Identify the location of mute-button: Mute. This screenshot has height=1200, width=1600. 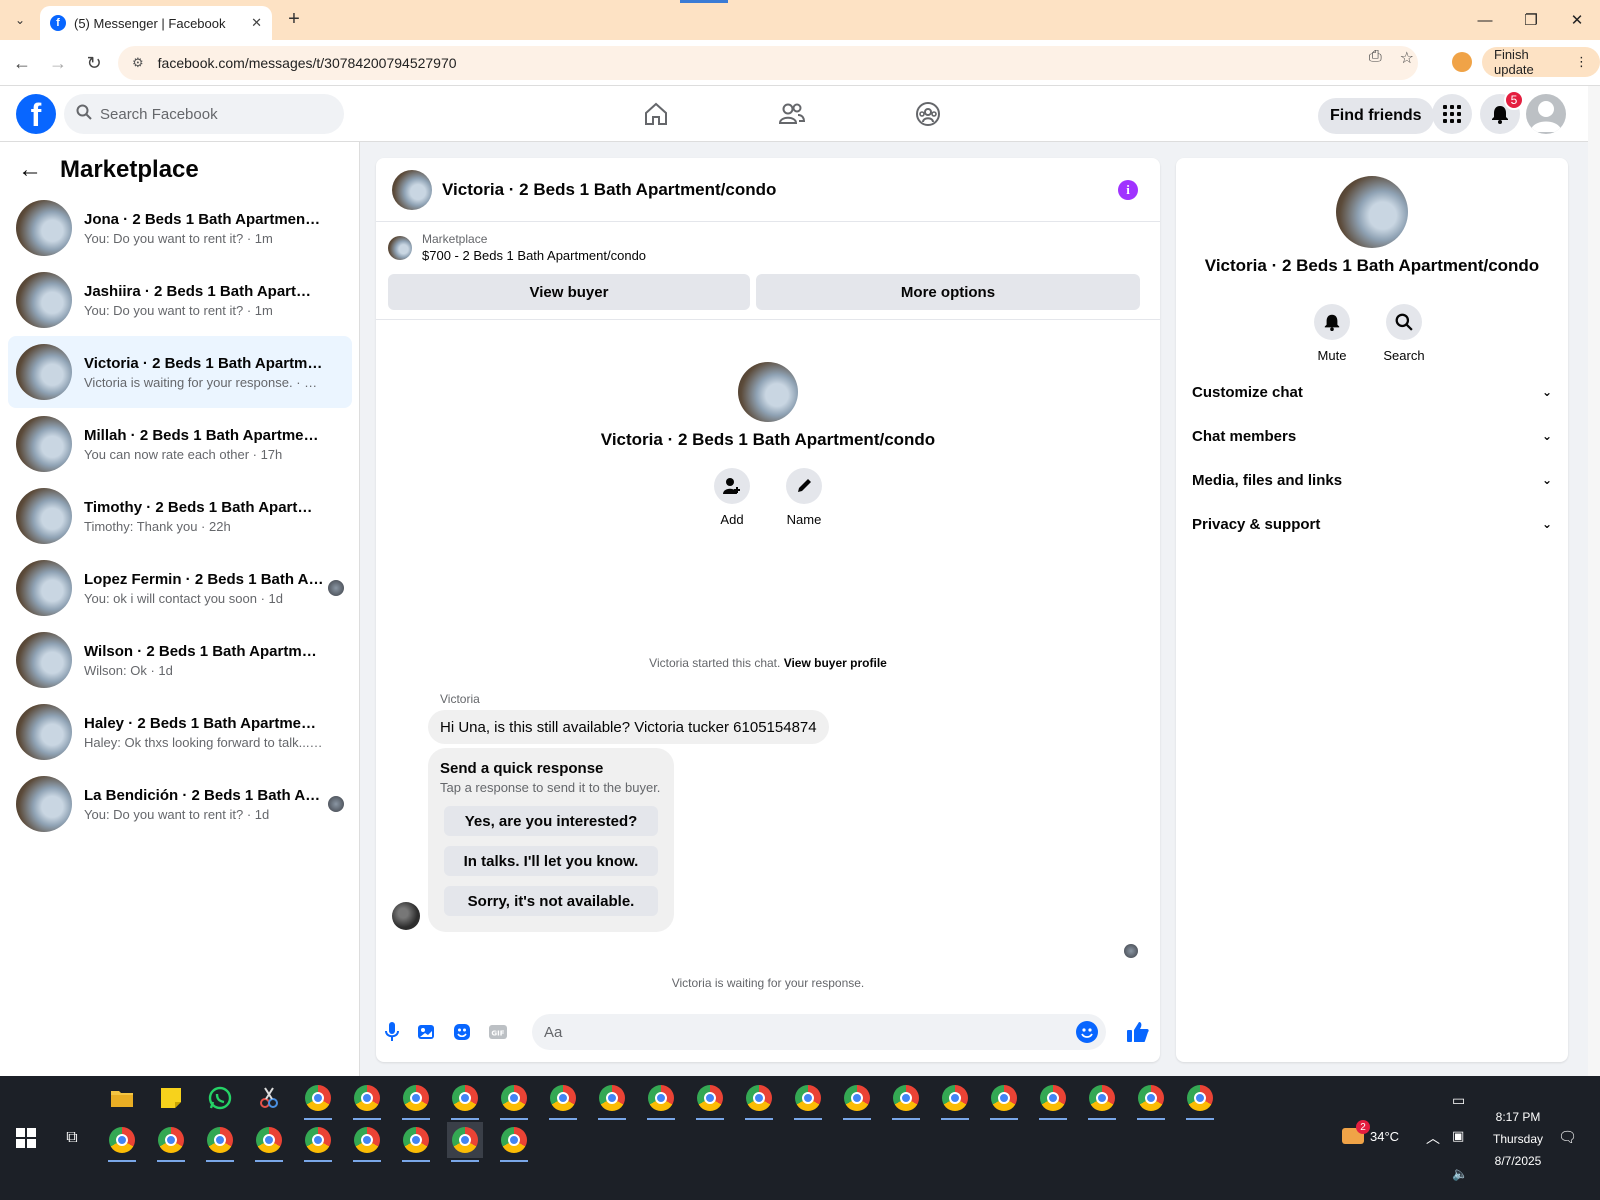
(1332, 333).